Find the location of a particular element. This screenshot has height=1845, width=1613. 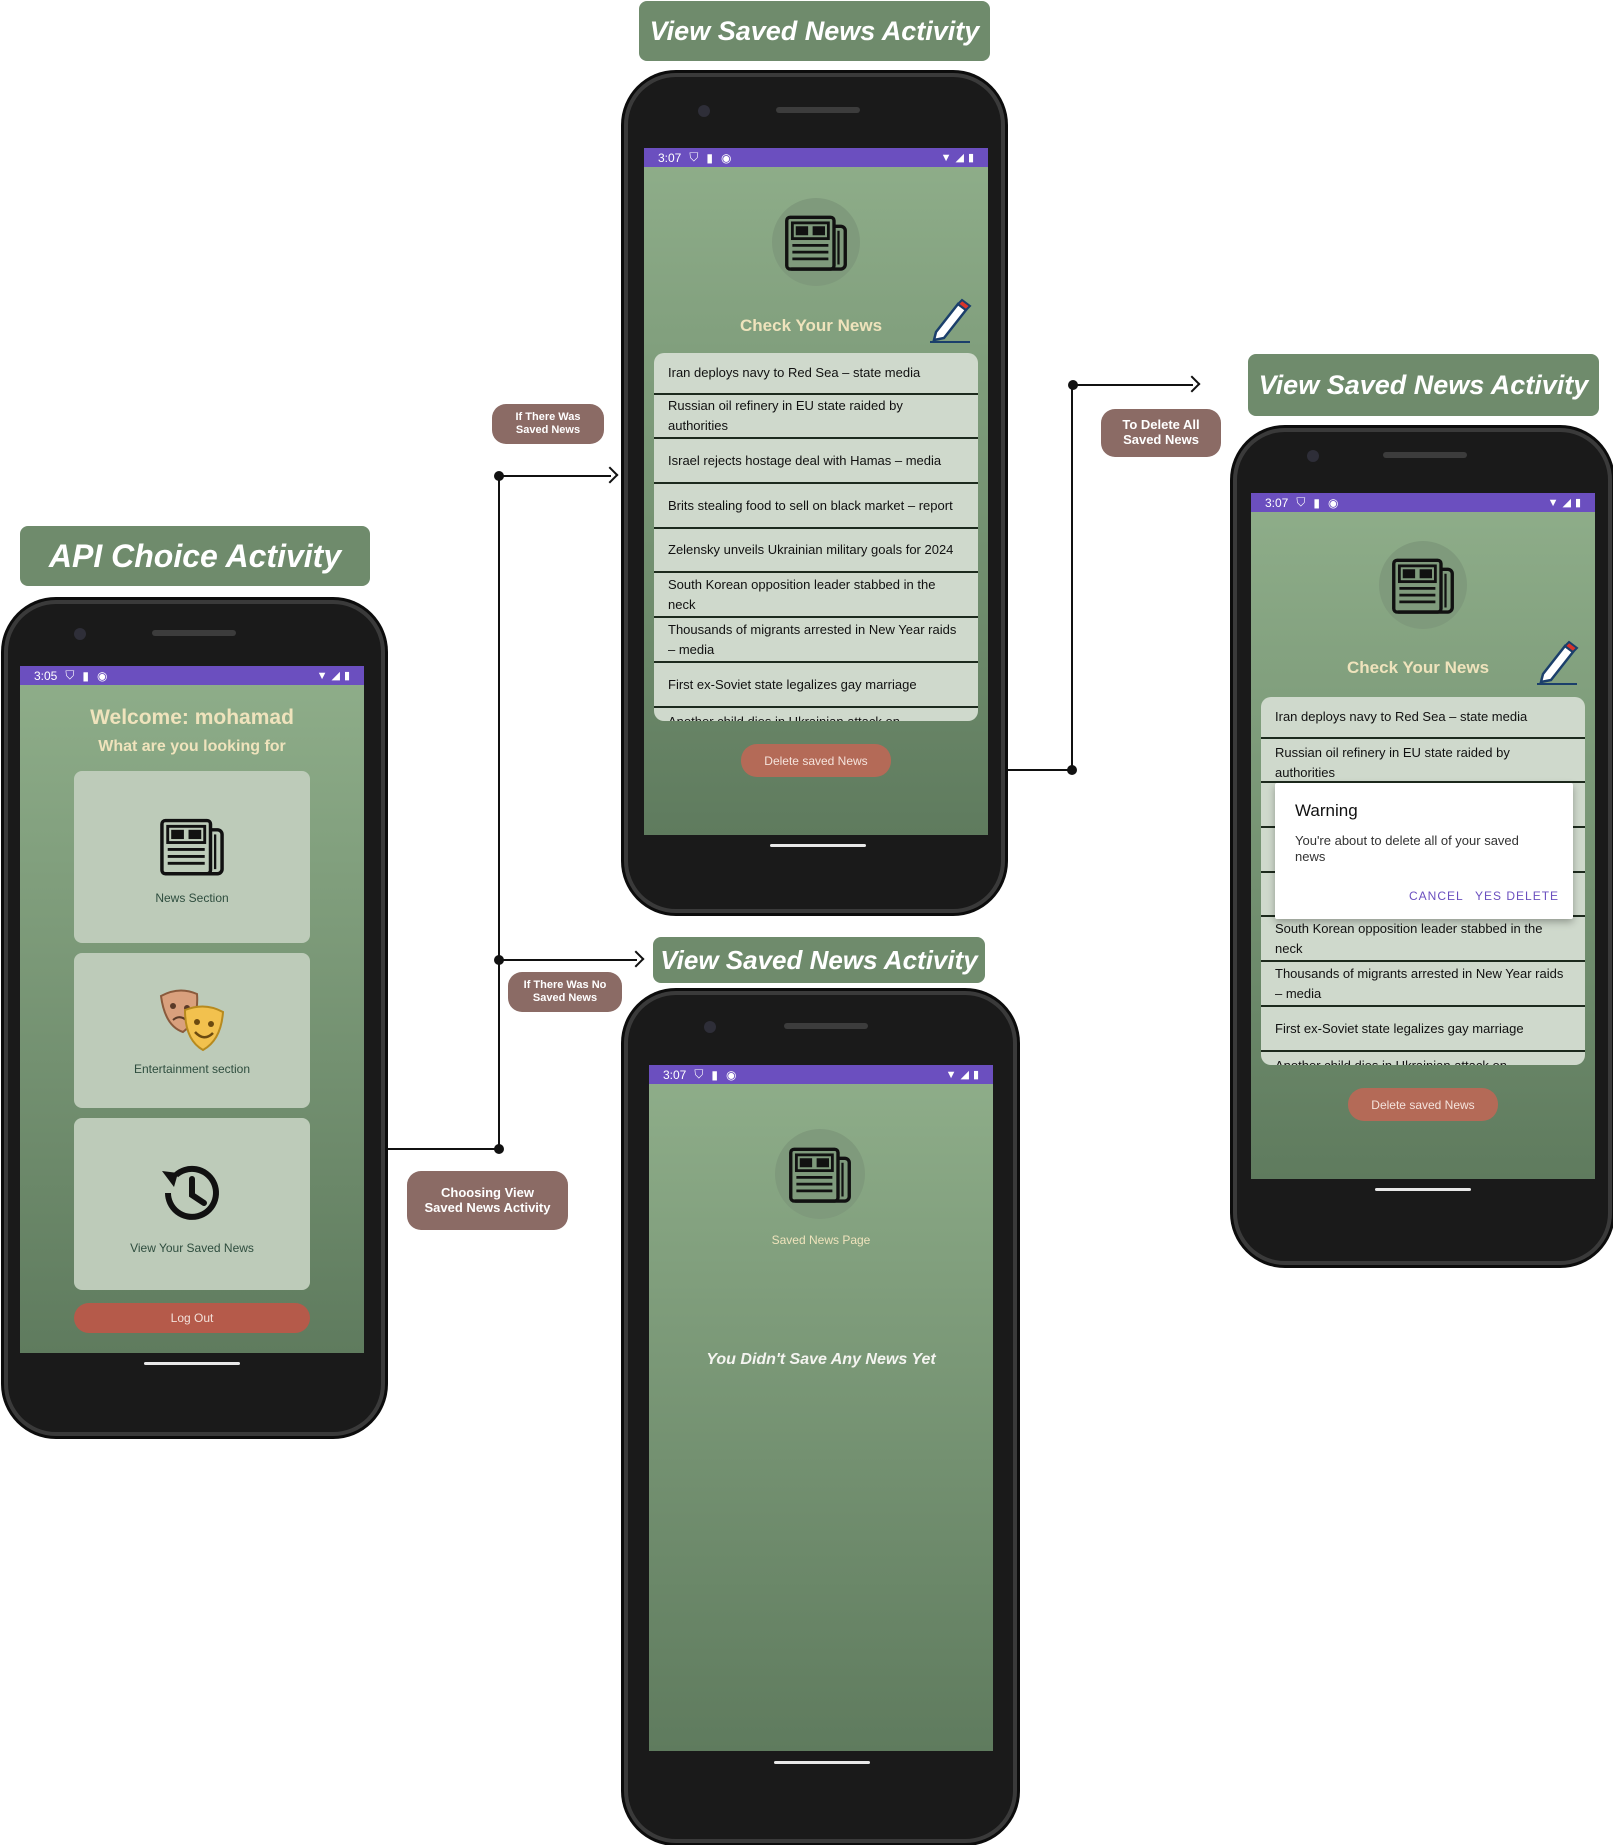

view-saved-activity-label-bottom: View Saved News Activity is located at coordinates (819, 960).